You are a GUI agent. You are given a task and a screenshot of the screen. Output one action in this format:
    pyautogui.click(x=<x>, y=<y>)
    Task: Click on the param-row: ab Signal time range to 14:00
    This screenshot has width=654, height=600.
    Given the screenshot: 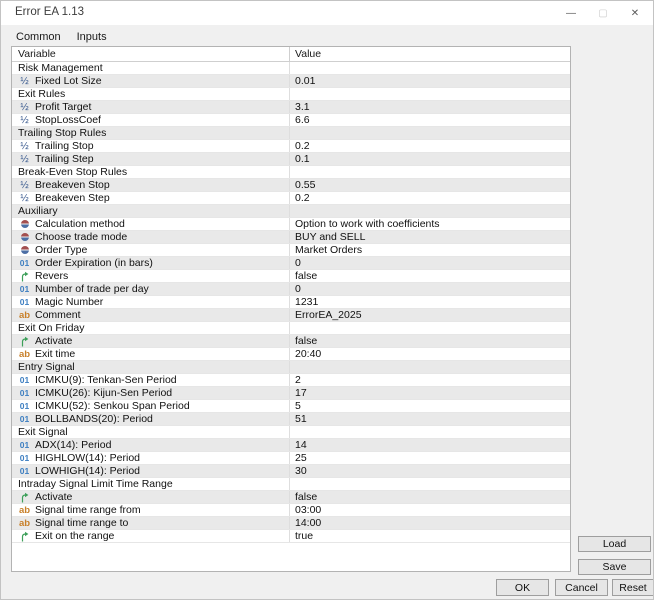 What is the action you would take?
    pyautogui.click(x=291, y=523)
    